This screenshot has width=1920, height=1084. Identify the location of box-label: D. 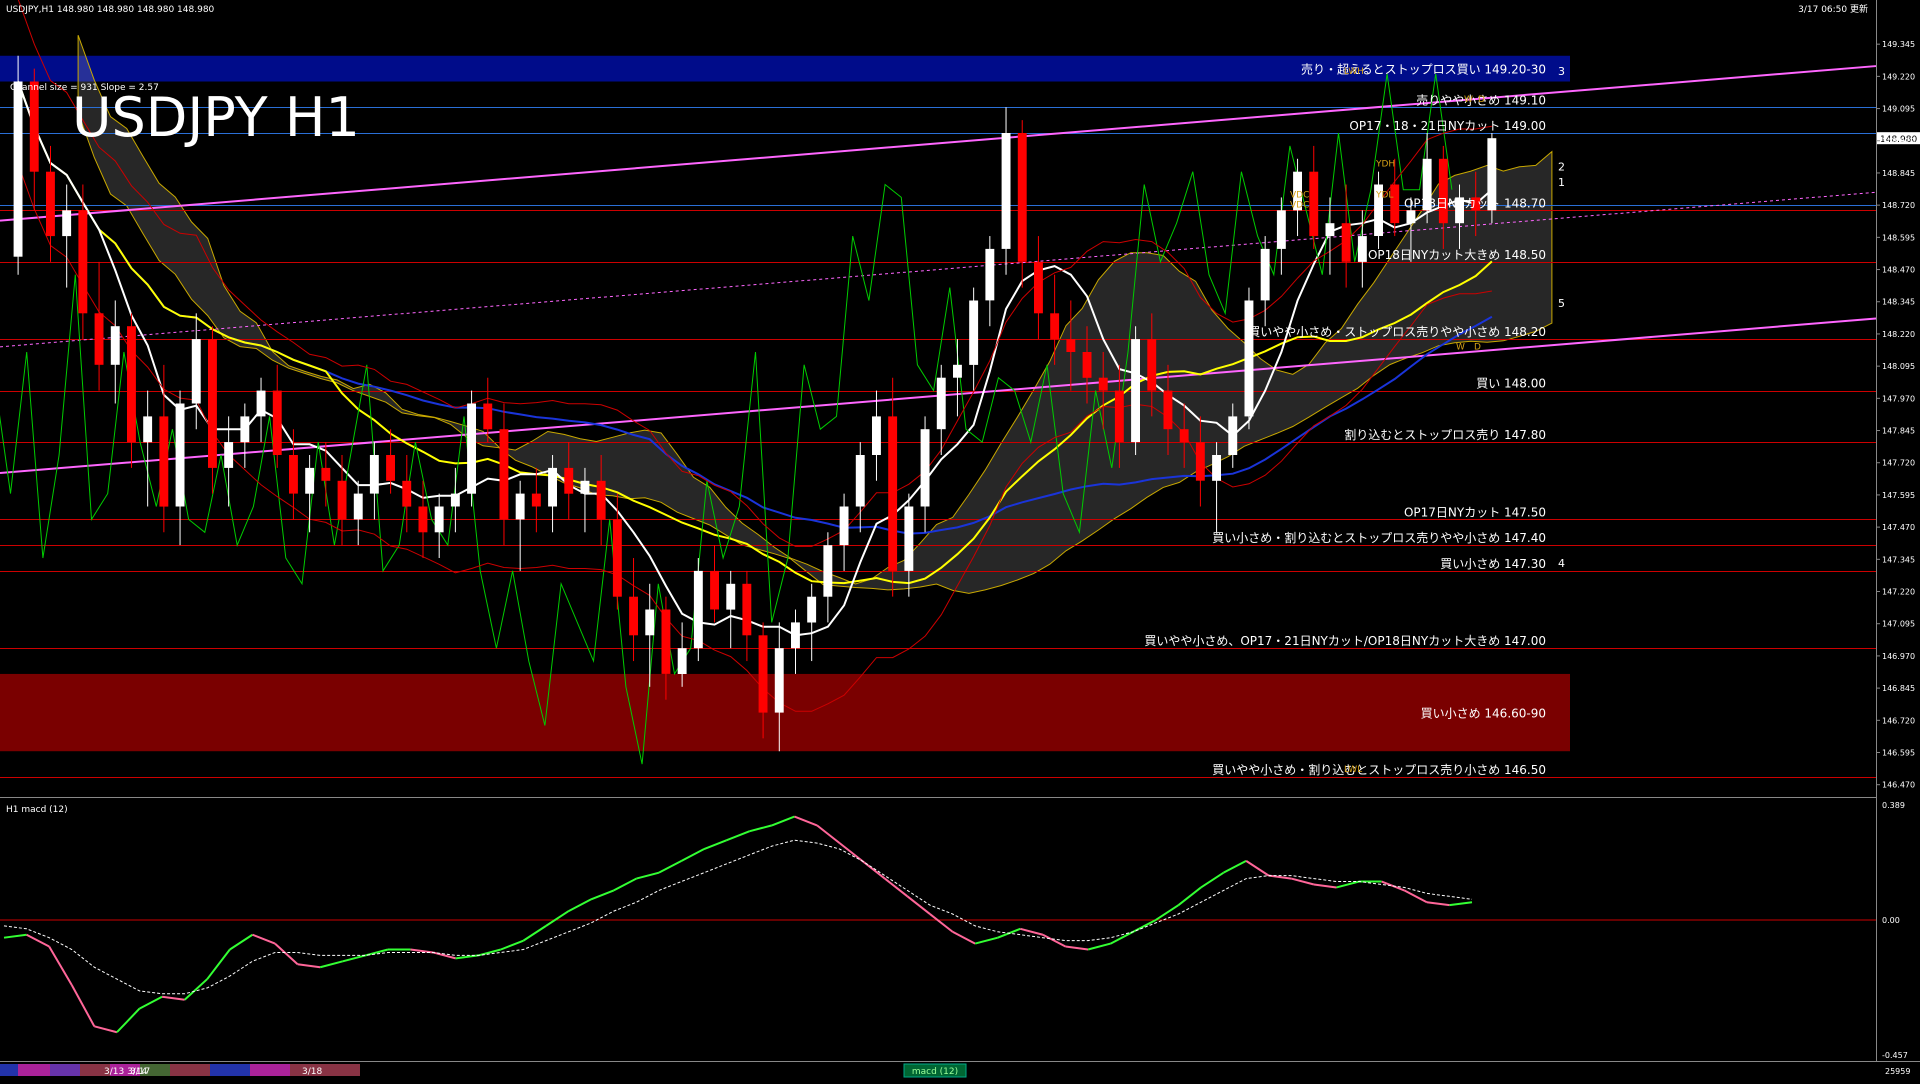
(1481, 100).